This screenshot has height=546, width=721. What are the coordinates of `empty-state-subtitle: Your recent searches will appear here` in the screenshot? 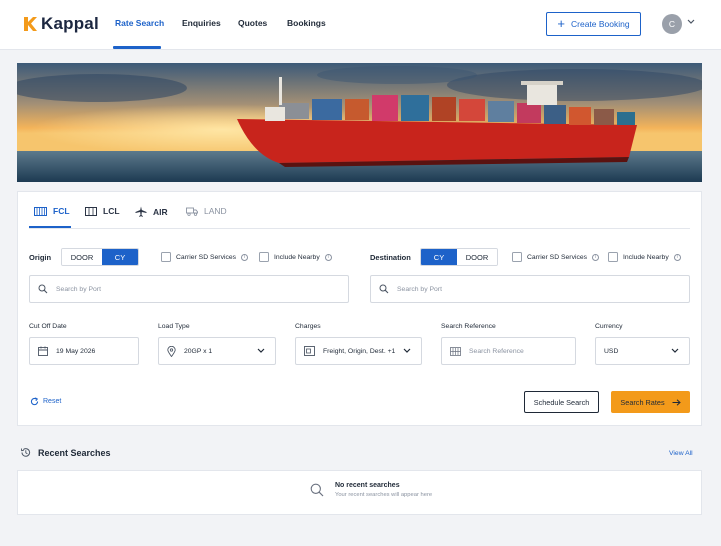 It's located at (384, 495).